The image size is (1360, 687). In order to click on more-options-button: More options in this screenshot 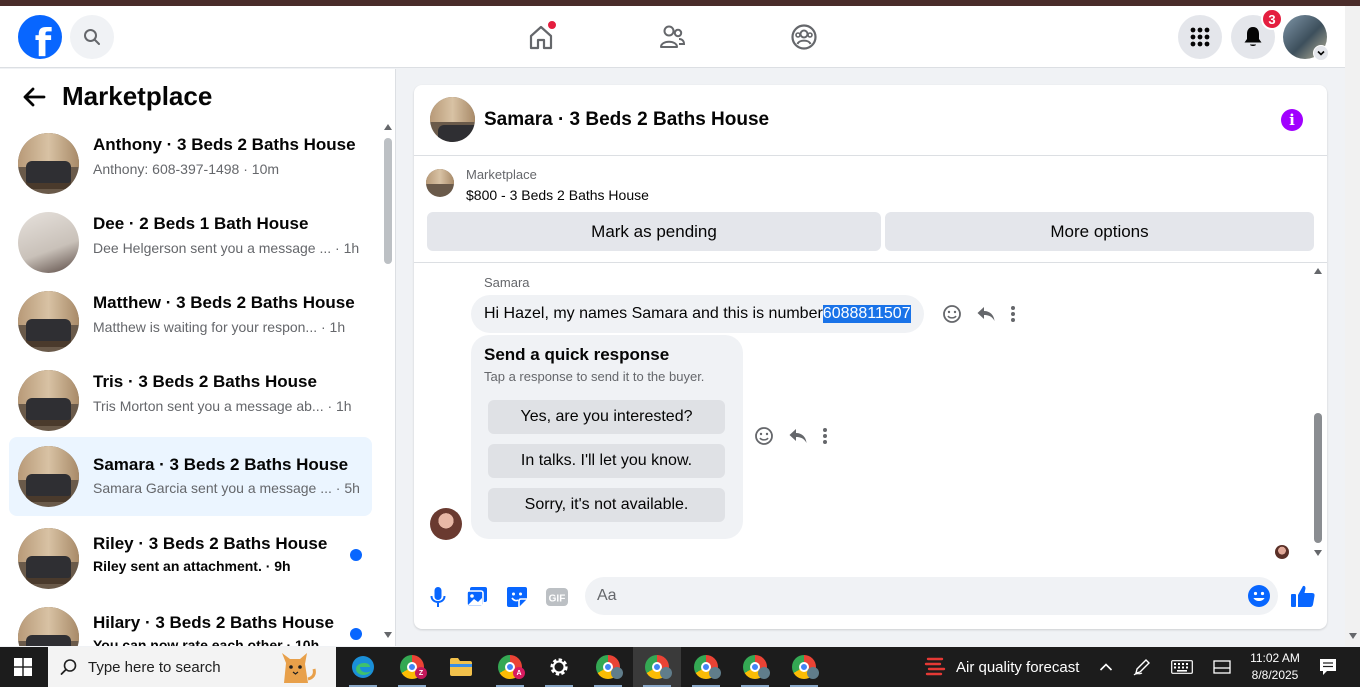, I will do `click(1099, 231)`.